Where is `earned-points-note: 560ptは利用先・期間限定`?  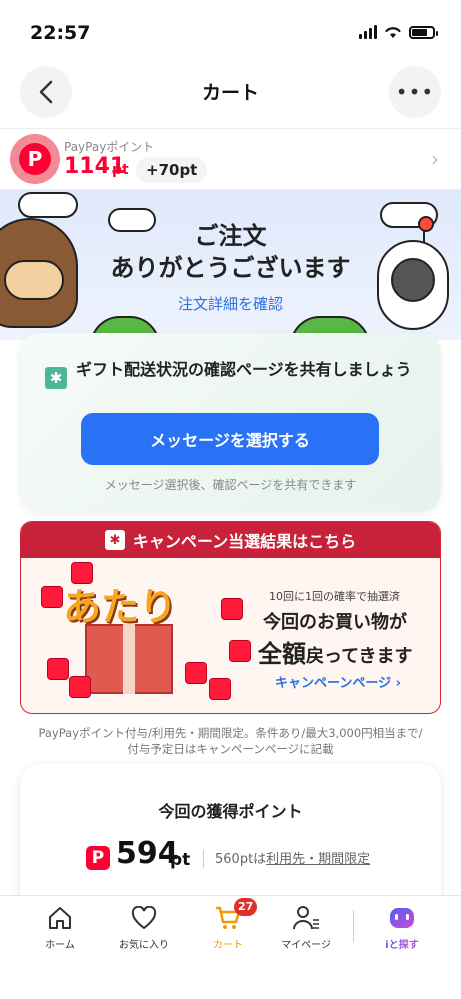
earned-points-note: 560ptは利用先・期間限定 is located at coordinates (293, 859).